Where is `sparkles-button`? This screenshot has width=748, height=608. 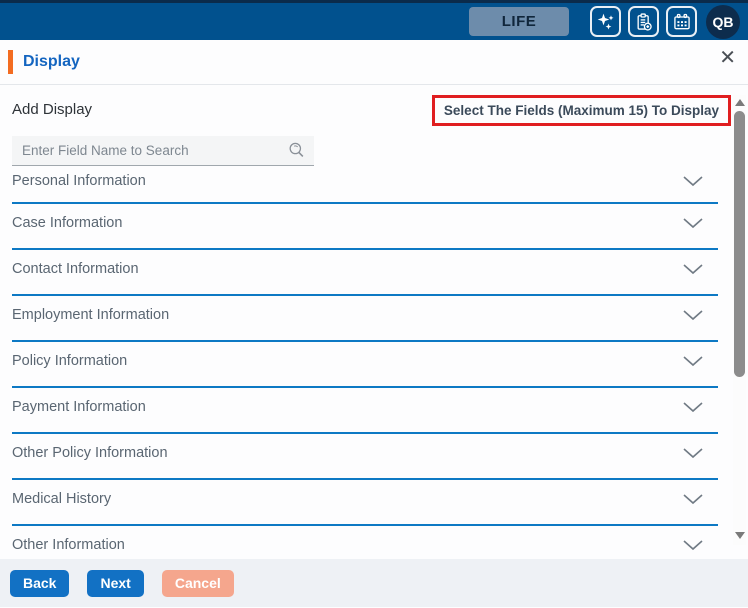
sparkles-button is located at coordinates (605, 21).